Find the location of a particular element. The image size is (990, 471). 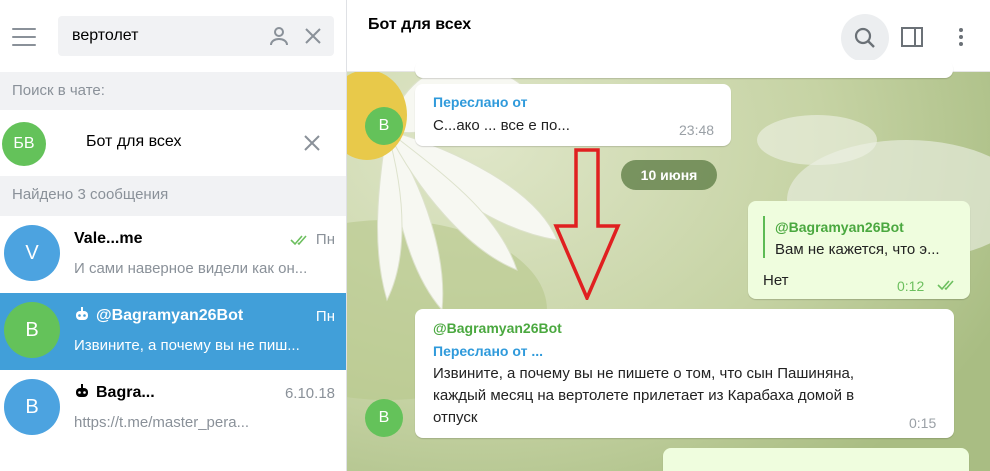

result-name: @Bagramyan26Bot is located at coordinates (170, 315).